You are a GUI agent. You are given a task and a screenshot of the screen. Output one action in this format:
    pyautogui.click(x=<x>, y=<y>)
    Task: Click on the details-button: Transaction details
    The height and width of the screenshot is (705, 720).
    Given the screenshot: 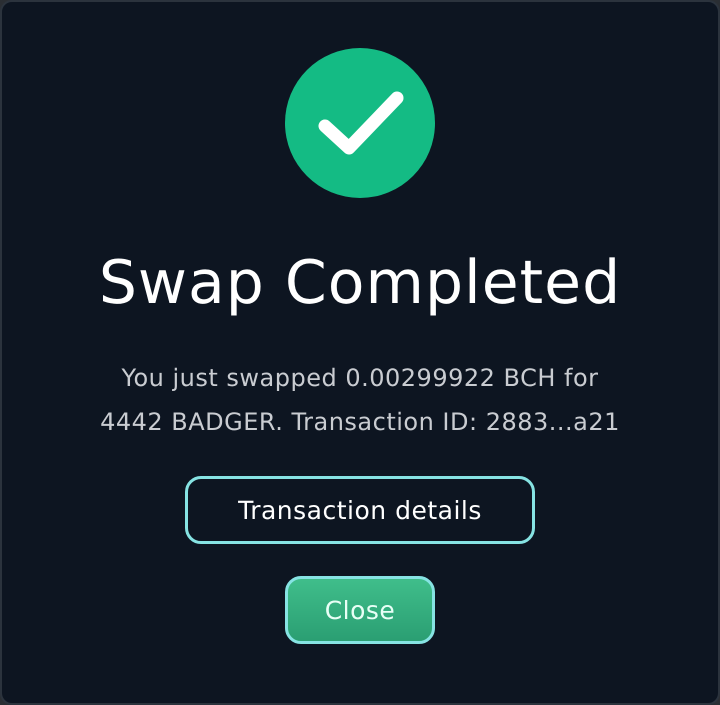 What is the action you would take?
    pyautogui.click(x=360, y=510)
    